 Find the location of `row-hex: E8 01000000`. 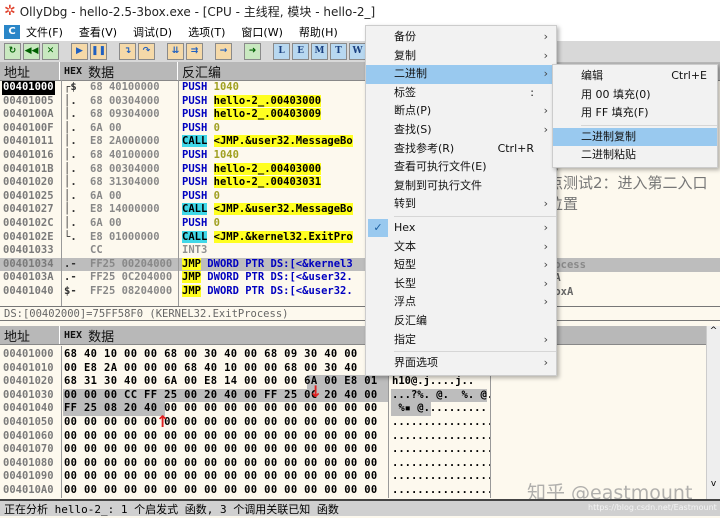

row-hex: E8 01000000 is located at coordinates (125, 236).